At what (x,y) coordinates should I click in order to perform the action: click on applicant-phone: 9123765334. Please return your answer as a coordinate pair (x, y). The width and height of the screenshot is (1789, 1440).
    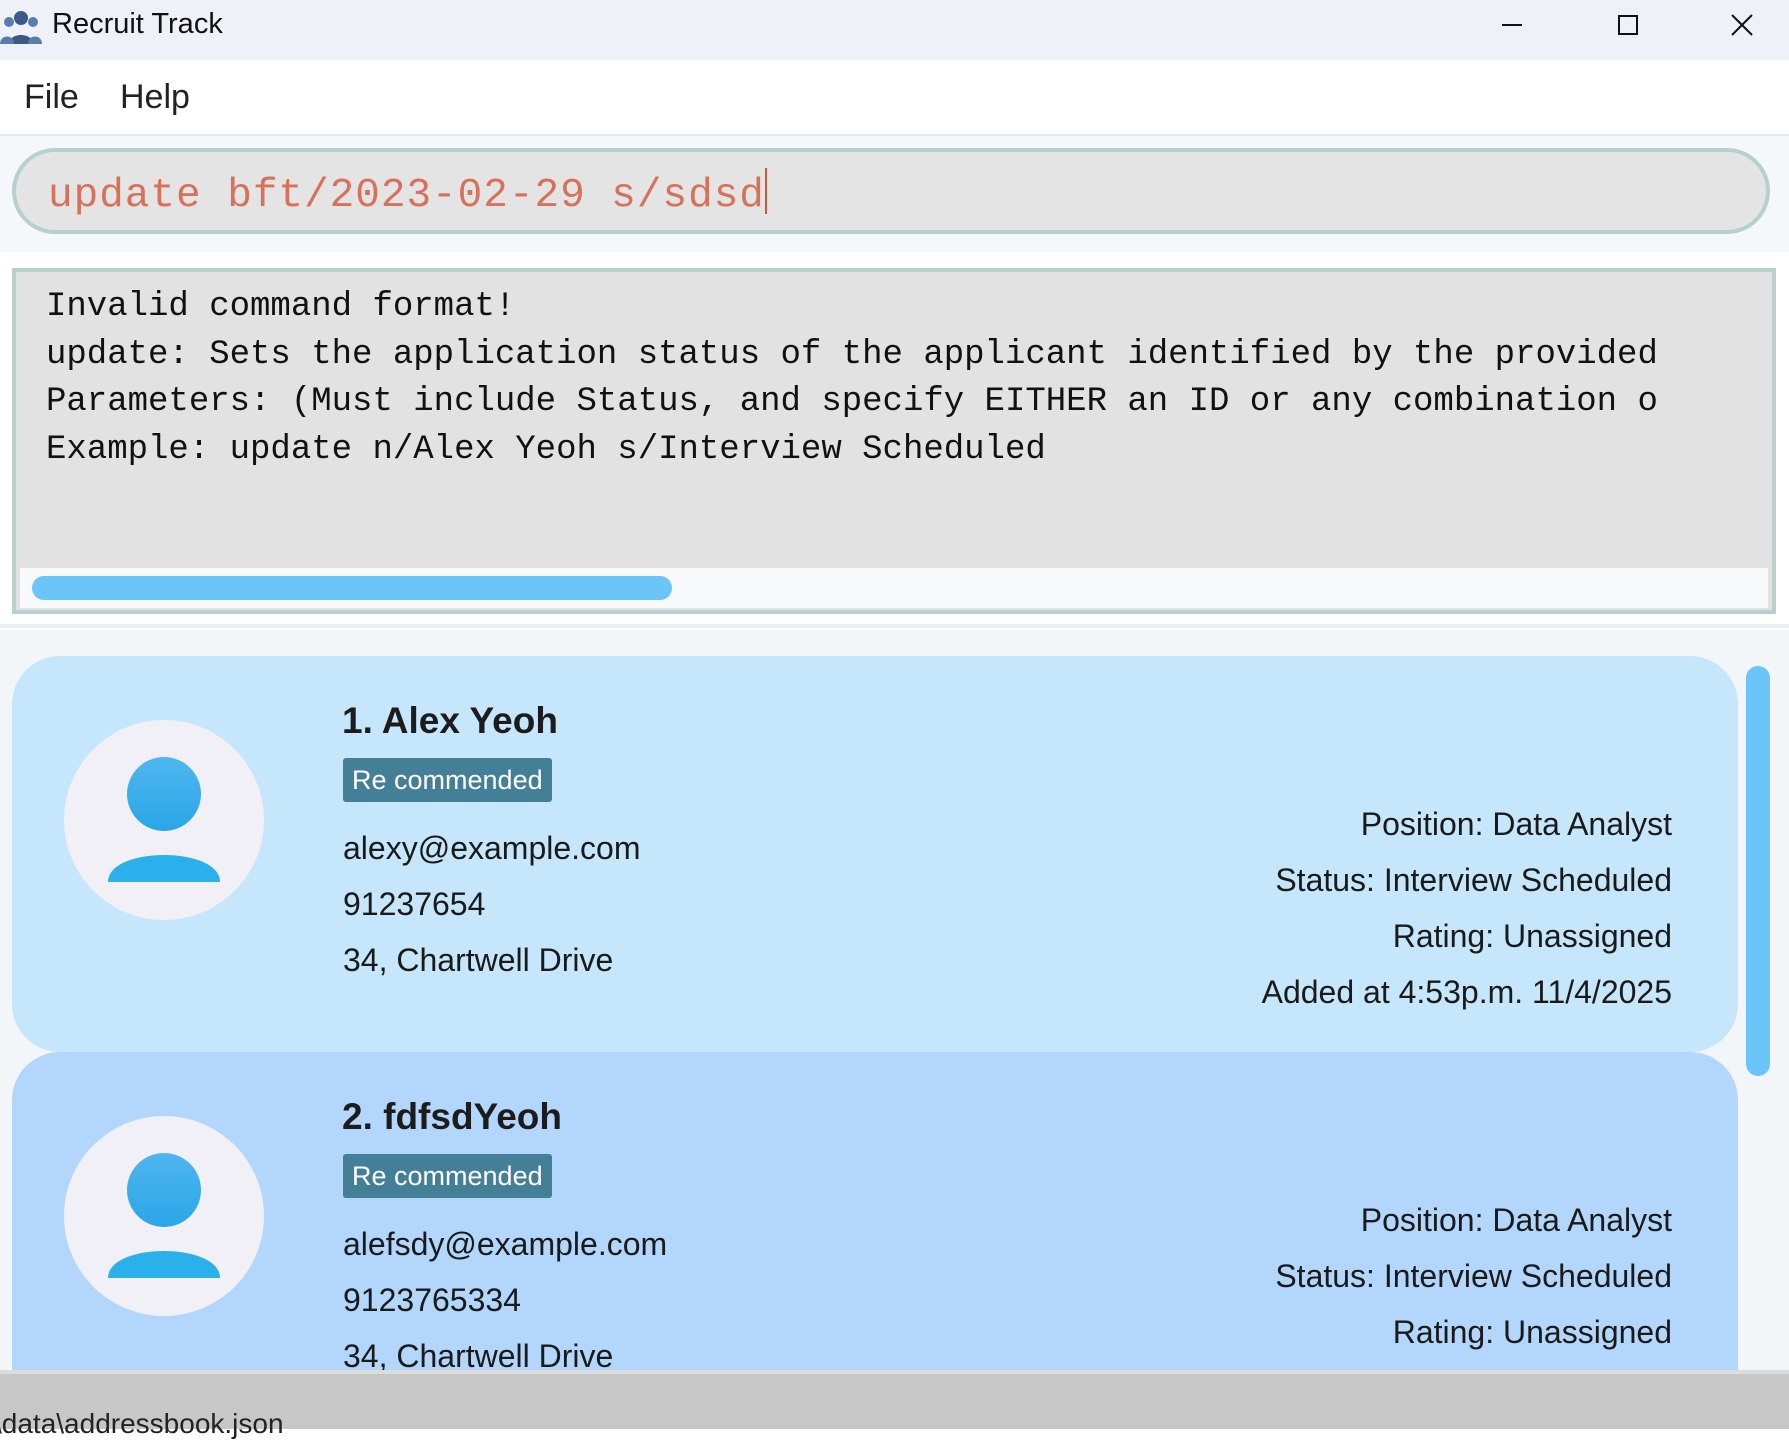
    Looking at the image, I should click on (432, 1300).